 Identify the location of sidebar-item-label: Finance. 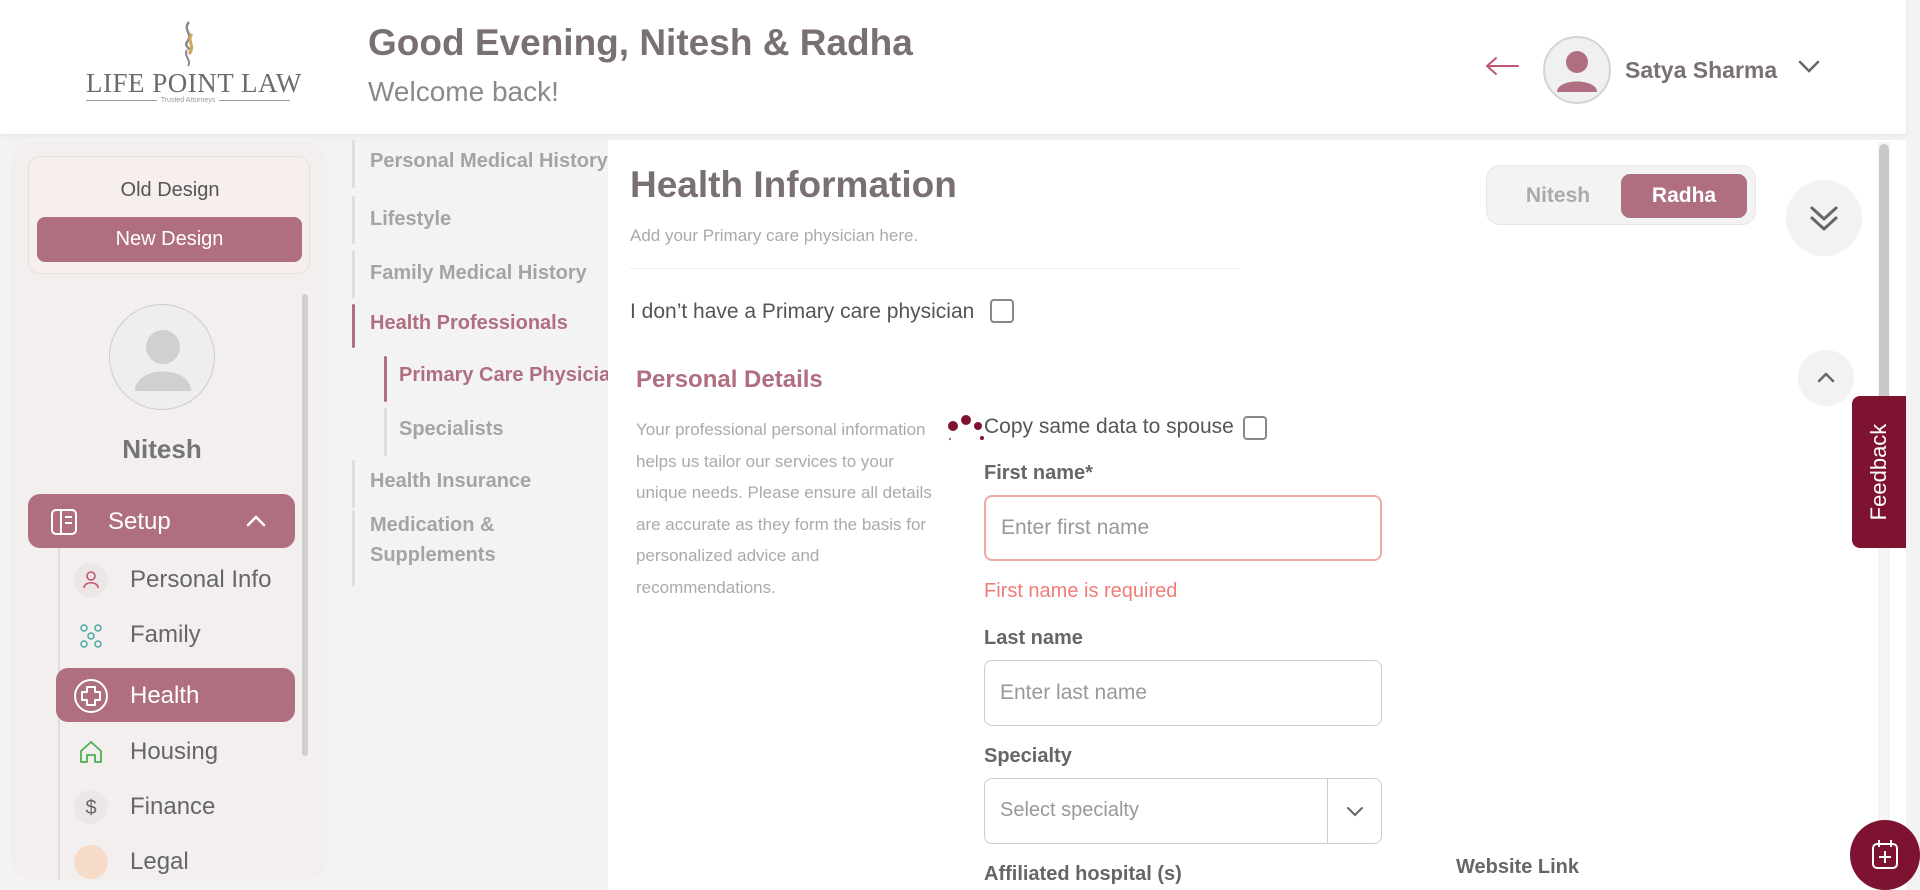
(173, 806).